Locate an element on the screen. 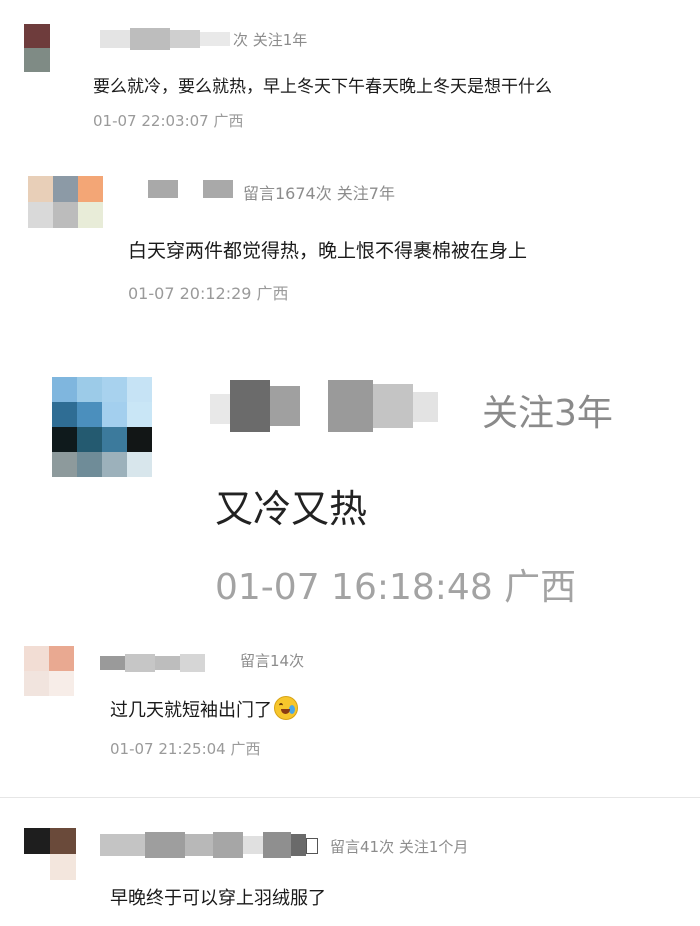  crying-laughing-emoji-icon is located at coordinates (286, 708).